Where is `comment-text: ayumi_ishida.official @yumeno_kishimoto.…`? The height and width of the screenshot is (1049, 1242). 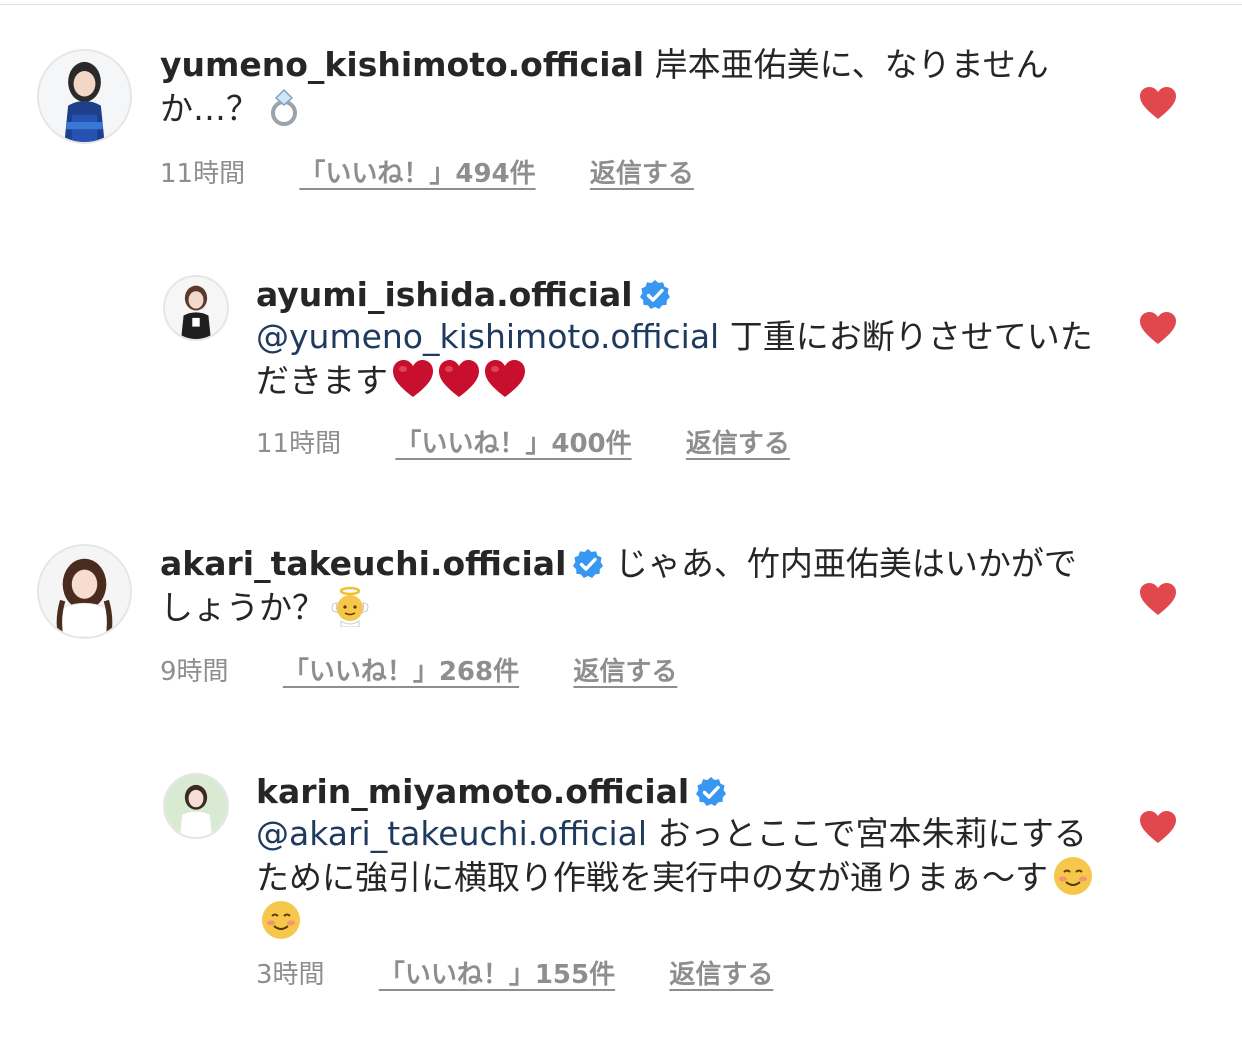 comment-text: ayumi_ishida.official @yumeno_kishimoto.… is located at coordinates (676, 338).